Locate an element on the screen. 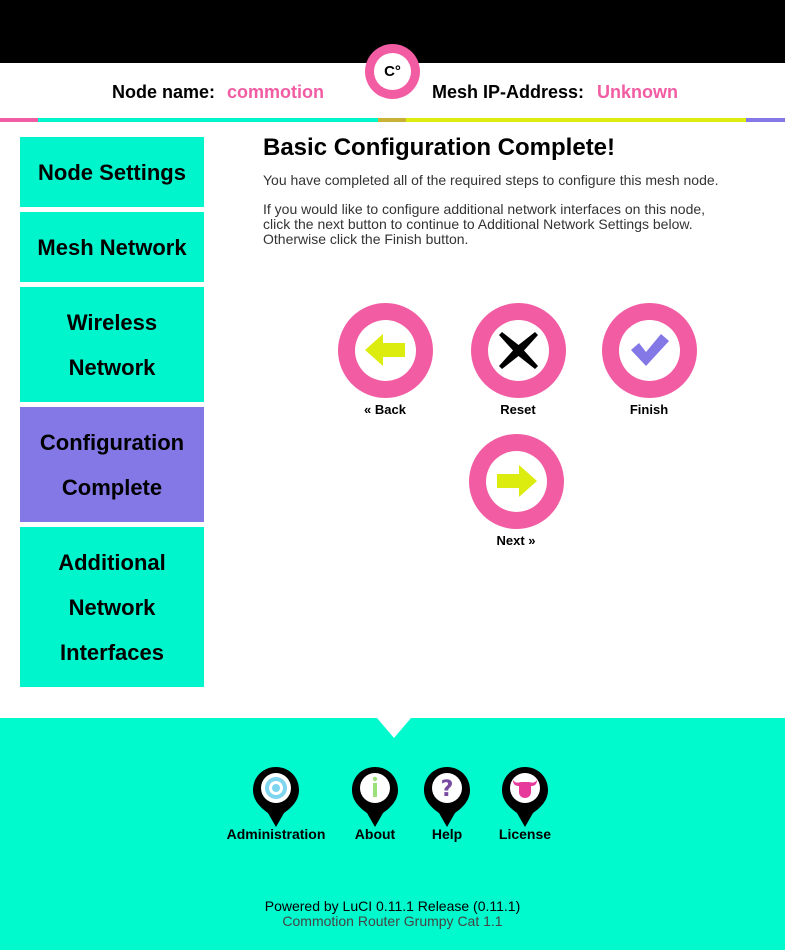 This screenshot has height=950, width=785. node-name-value: commotion is located at coordinates (275, 92).